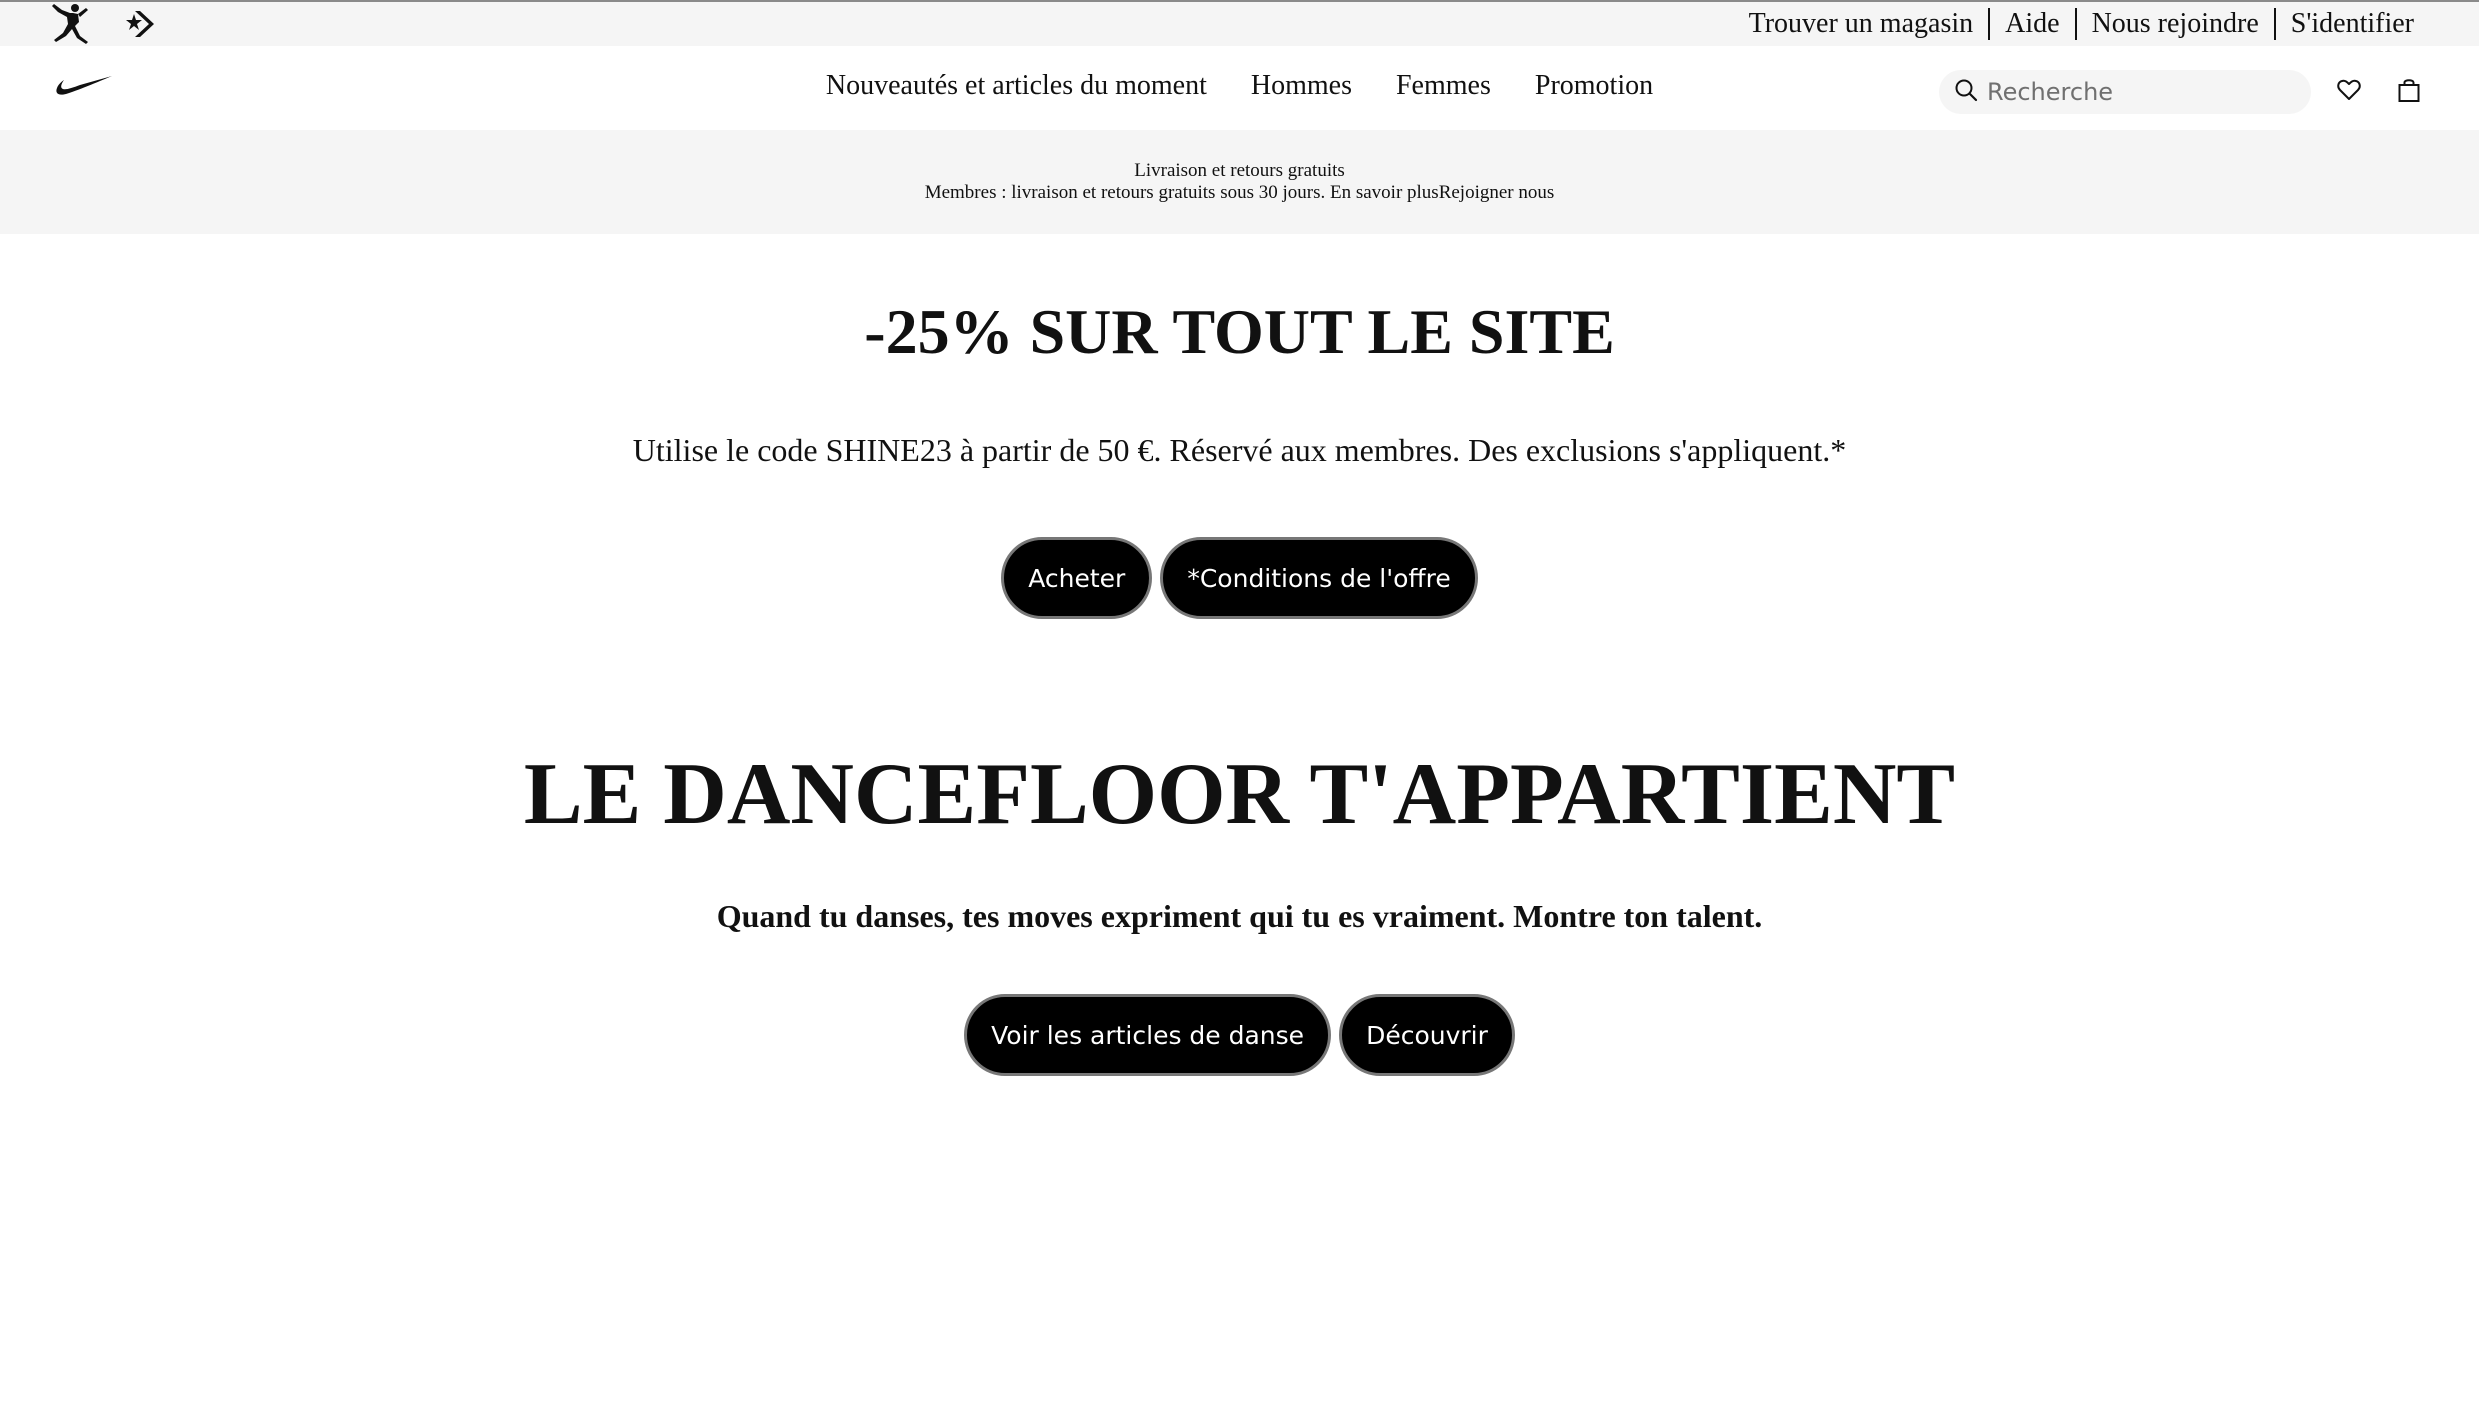  I want to click on dance-buttons: Voir les articles de danse Découvrir, so click(1239, 1035).